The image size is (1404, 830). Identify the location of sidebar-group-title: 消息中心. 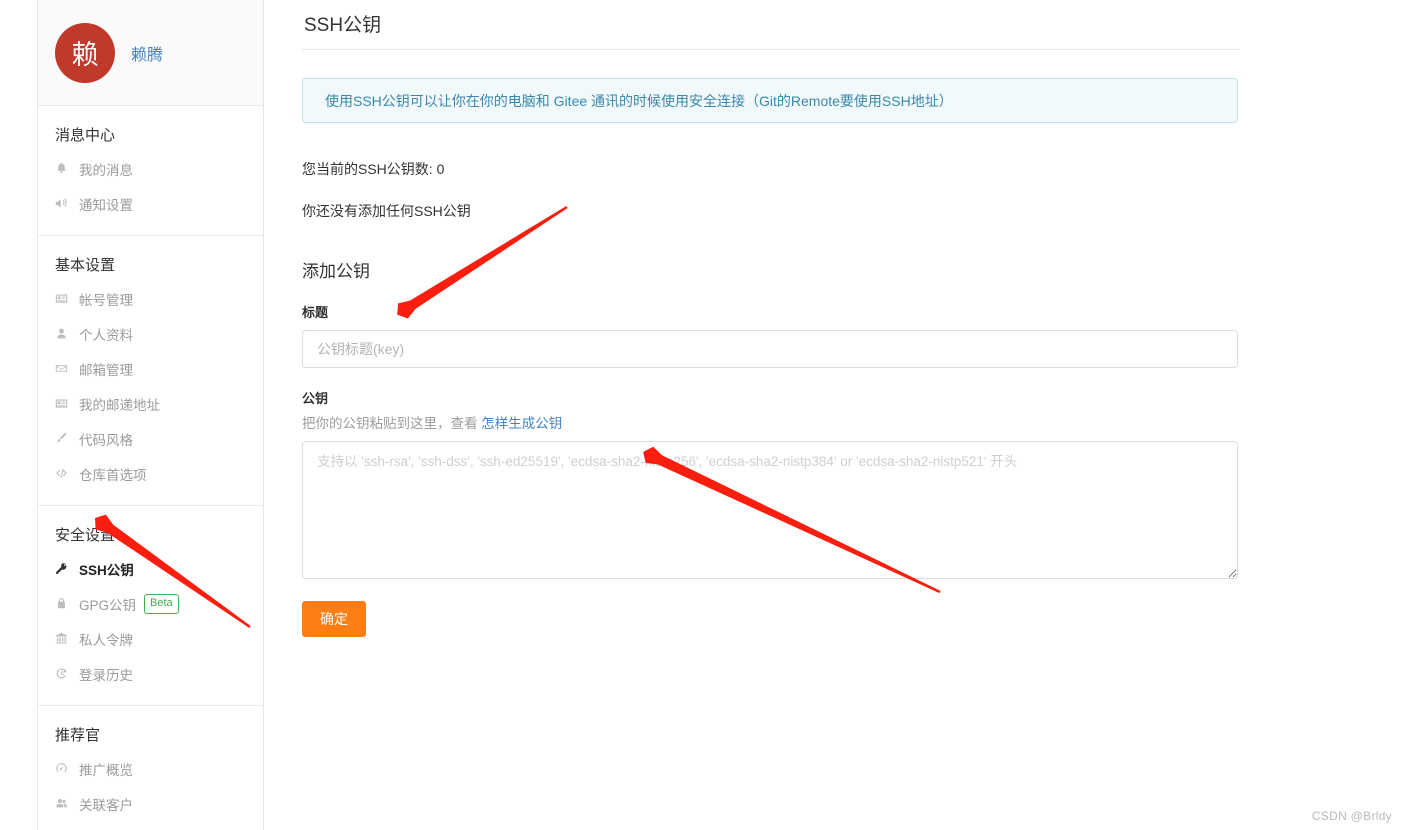
(85, 135).